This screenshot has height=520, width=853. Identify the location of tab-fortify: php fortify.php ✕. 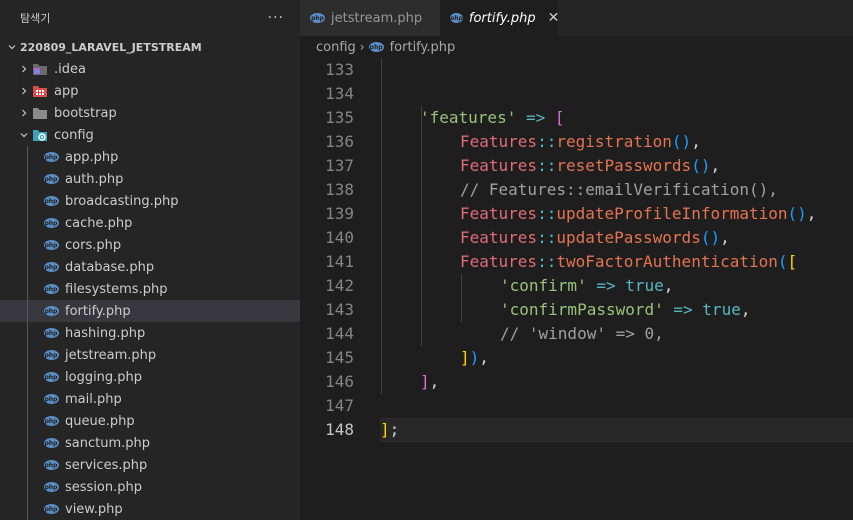
(500, 18).